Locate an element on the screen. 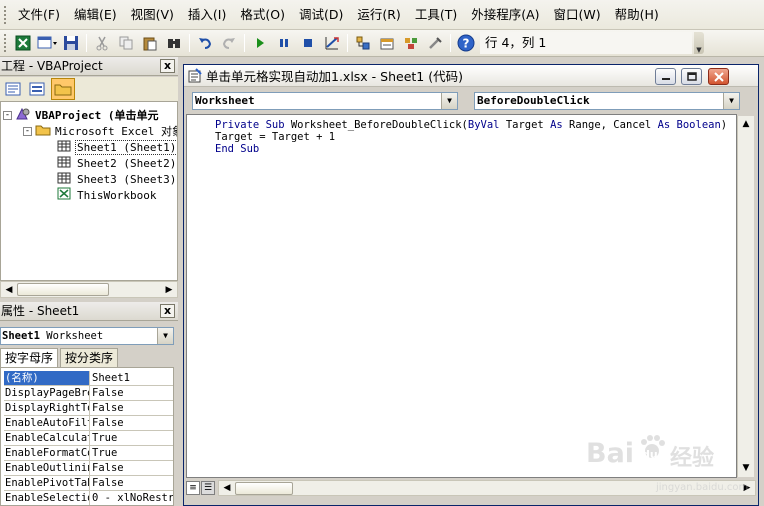 The height and width of the screenshot is (506, 764). procedure-select: BeforeDoubleClick ▼ is located at coordinates (607, 101).